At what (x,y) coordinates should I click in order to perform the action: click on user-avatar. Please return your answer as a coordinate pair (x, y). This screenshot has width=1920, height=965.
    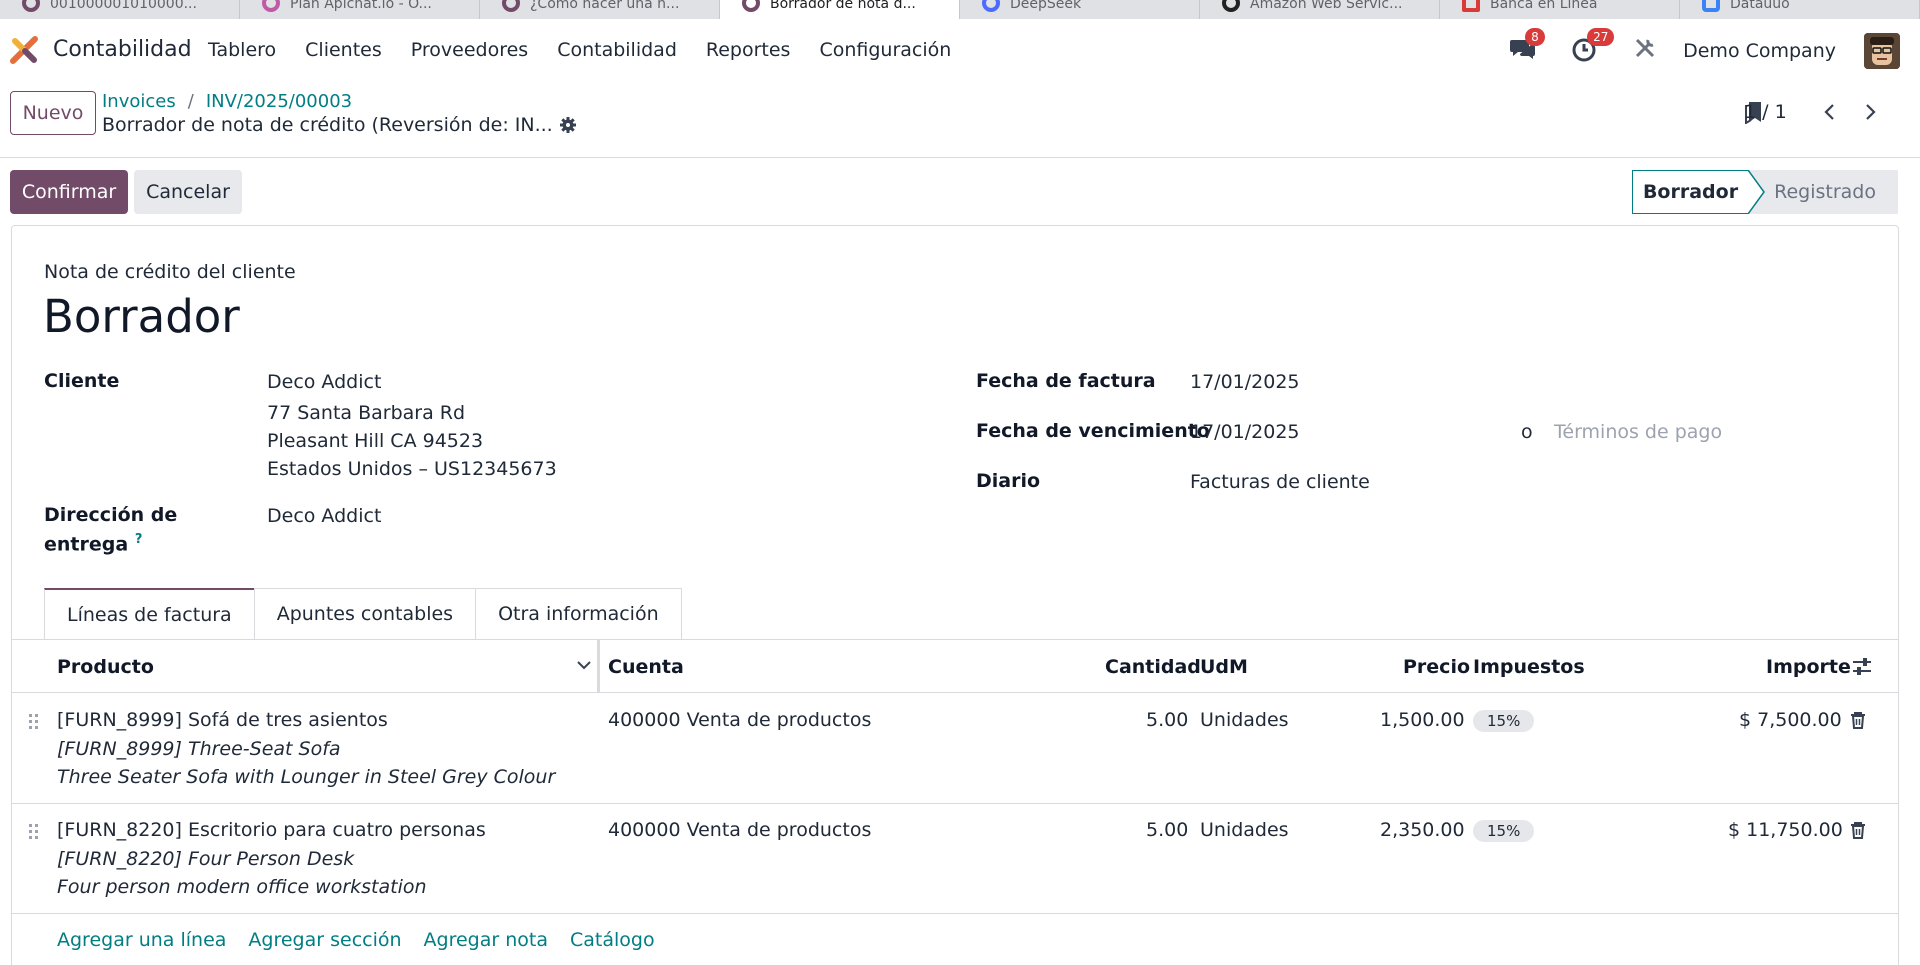
    Looking at the image, I should click on (1882, 51).